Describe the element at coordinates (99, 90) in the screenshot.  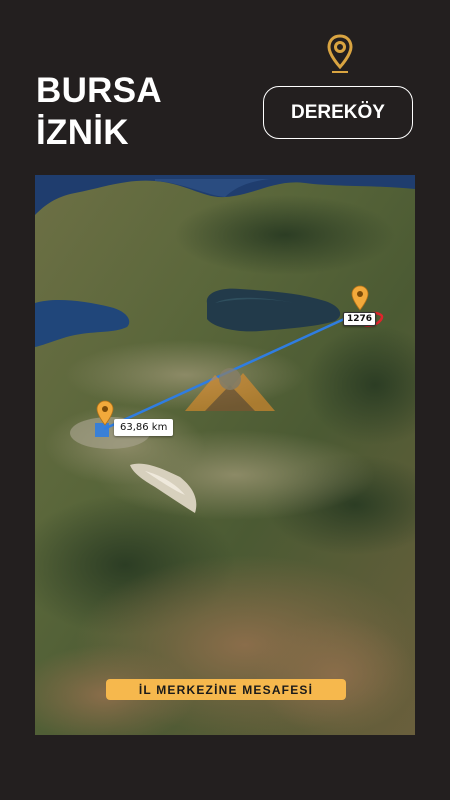
I see `city-name: BURSA` at that location.